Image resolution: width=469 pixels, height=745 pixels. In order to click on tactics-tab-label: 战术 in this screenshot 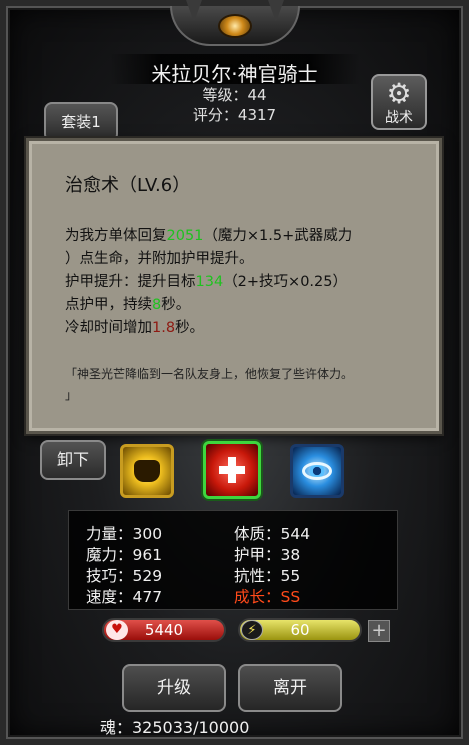, I will do `click(399, 118)`.